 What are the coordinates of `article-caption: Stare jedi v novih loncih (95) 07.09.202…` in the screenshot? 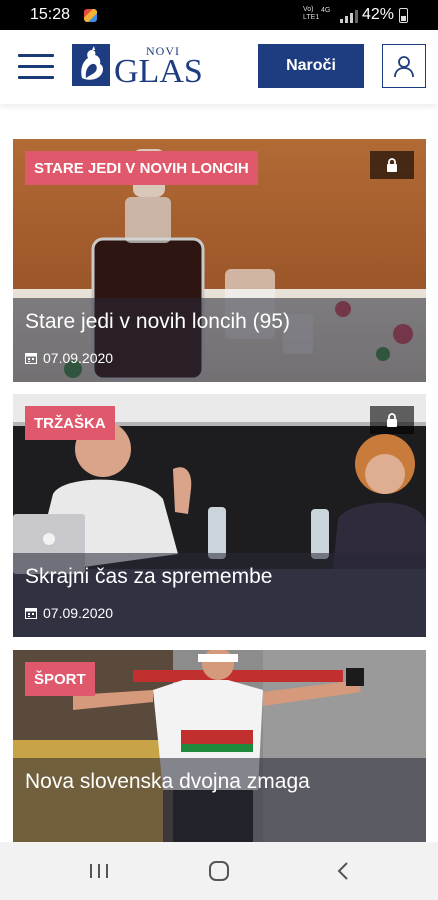 It's located at (219, 340).